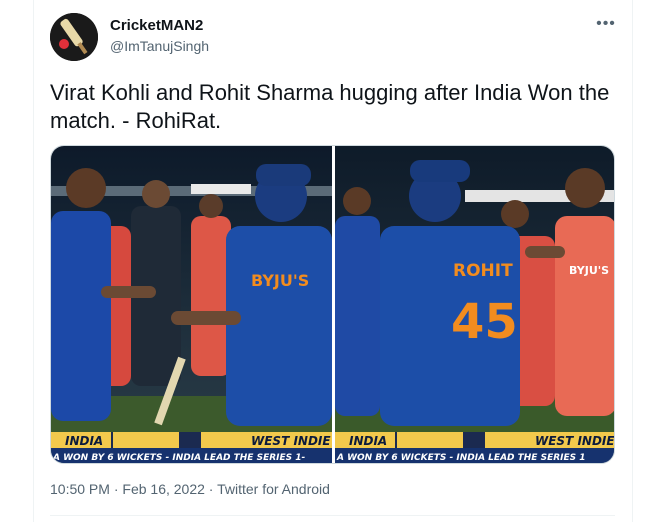 The height and width of the screenshot is (522, 649). Describe the element at coordinates (368, 441) in the screenshot. I see `scorebar-team-left-right-photo: INDIA` at that location.